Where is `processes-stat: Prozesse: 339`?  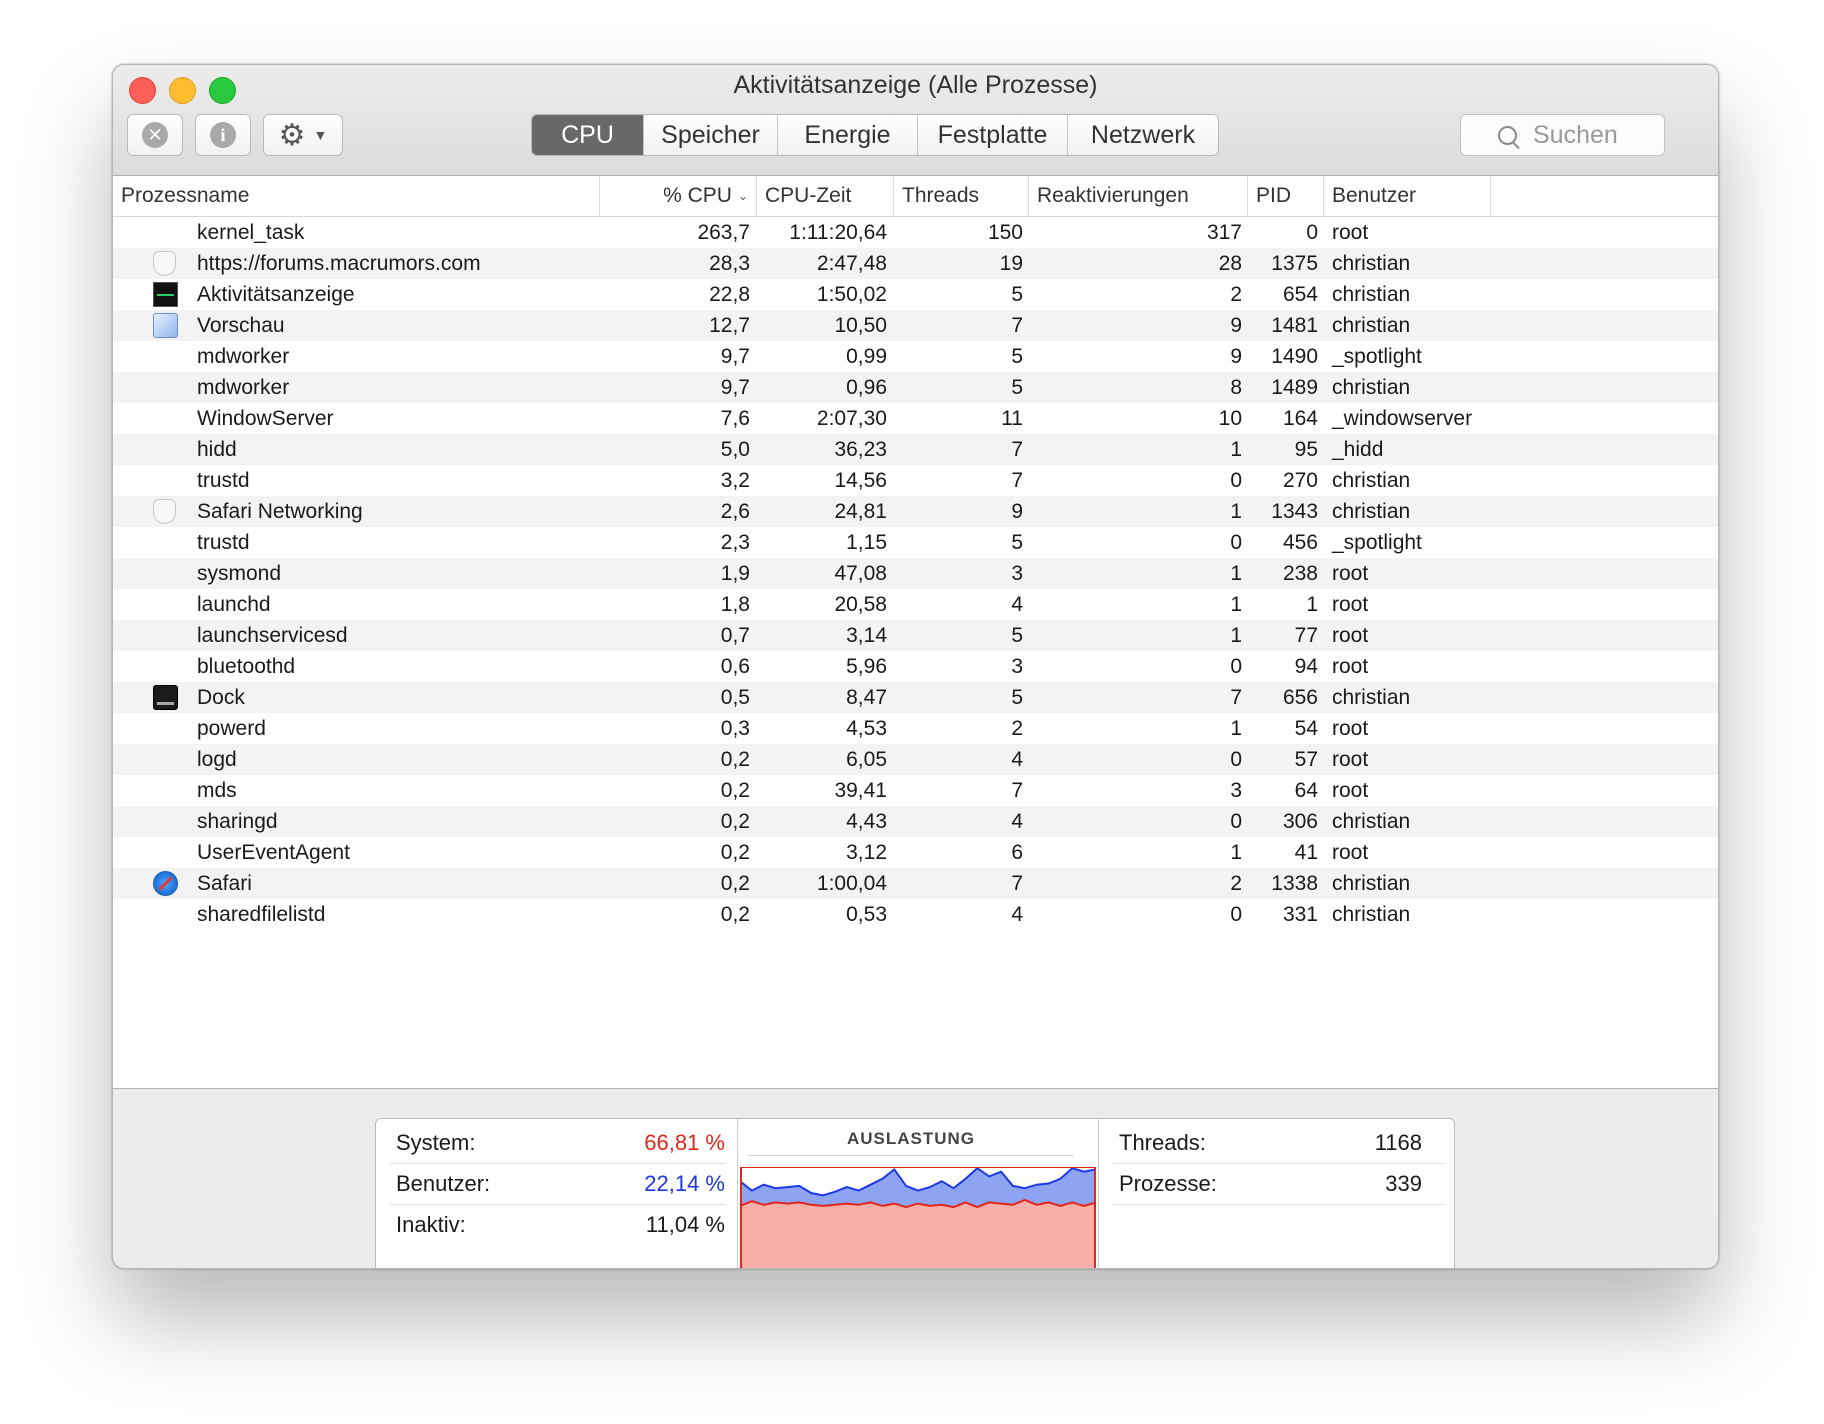 processes-stat: Prozesse: 339 is located at coordinates (1278, 1184).